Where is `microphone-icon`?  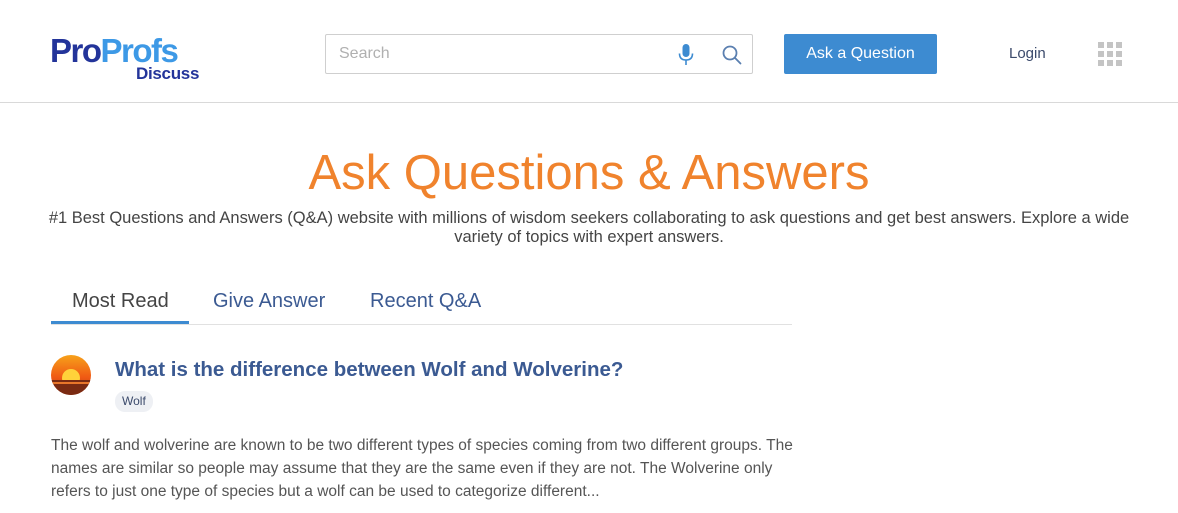 microphone-icon is located at coordinates (686, 55).